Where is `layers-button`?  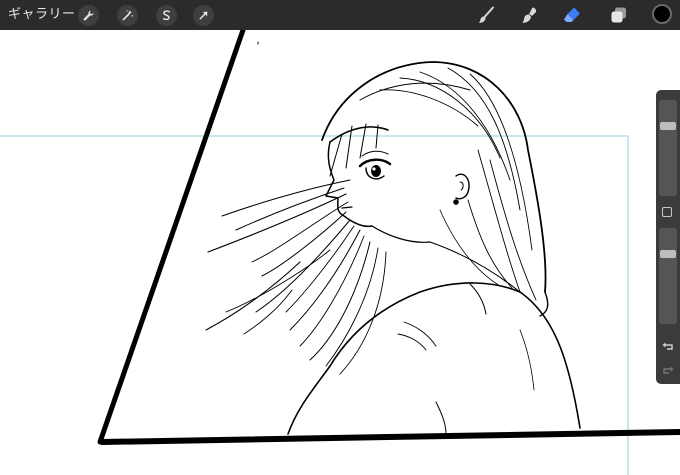 layers-button is located at coordinates (619, 15).